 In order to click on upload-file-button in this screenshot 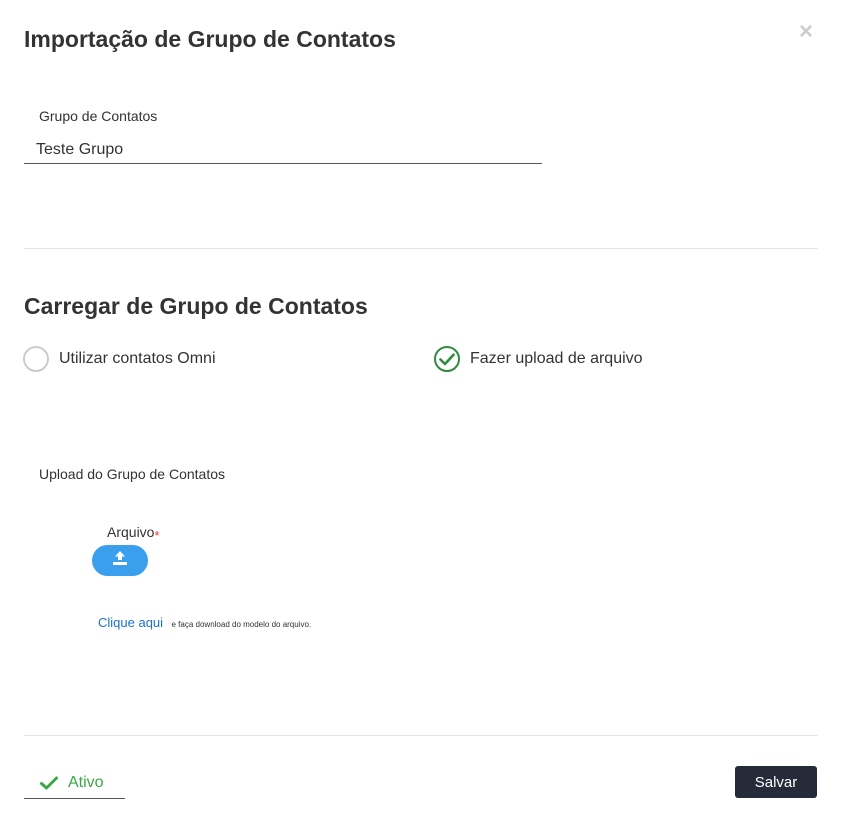, I will do `click(120, 560)`.